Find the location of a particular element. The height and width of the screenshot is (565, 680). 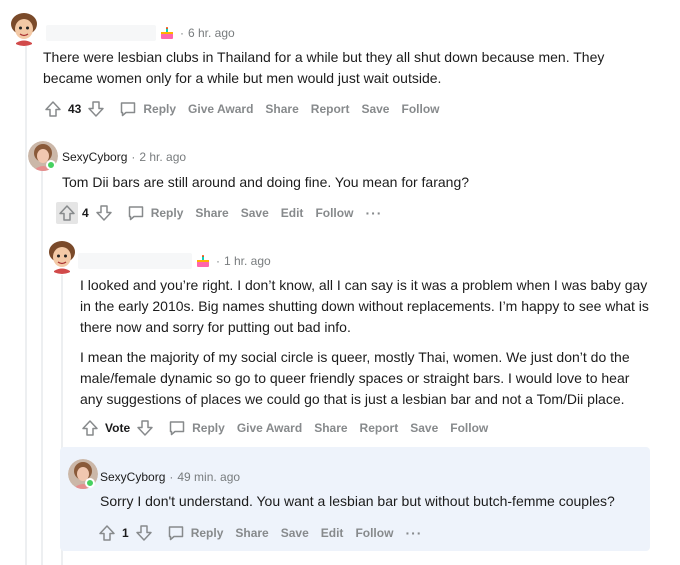

comment-meta: · 1 hr. ago is located at coordinates (174, 261).